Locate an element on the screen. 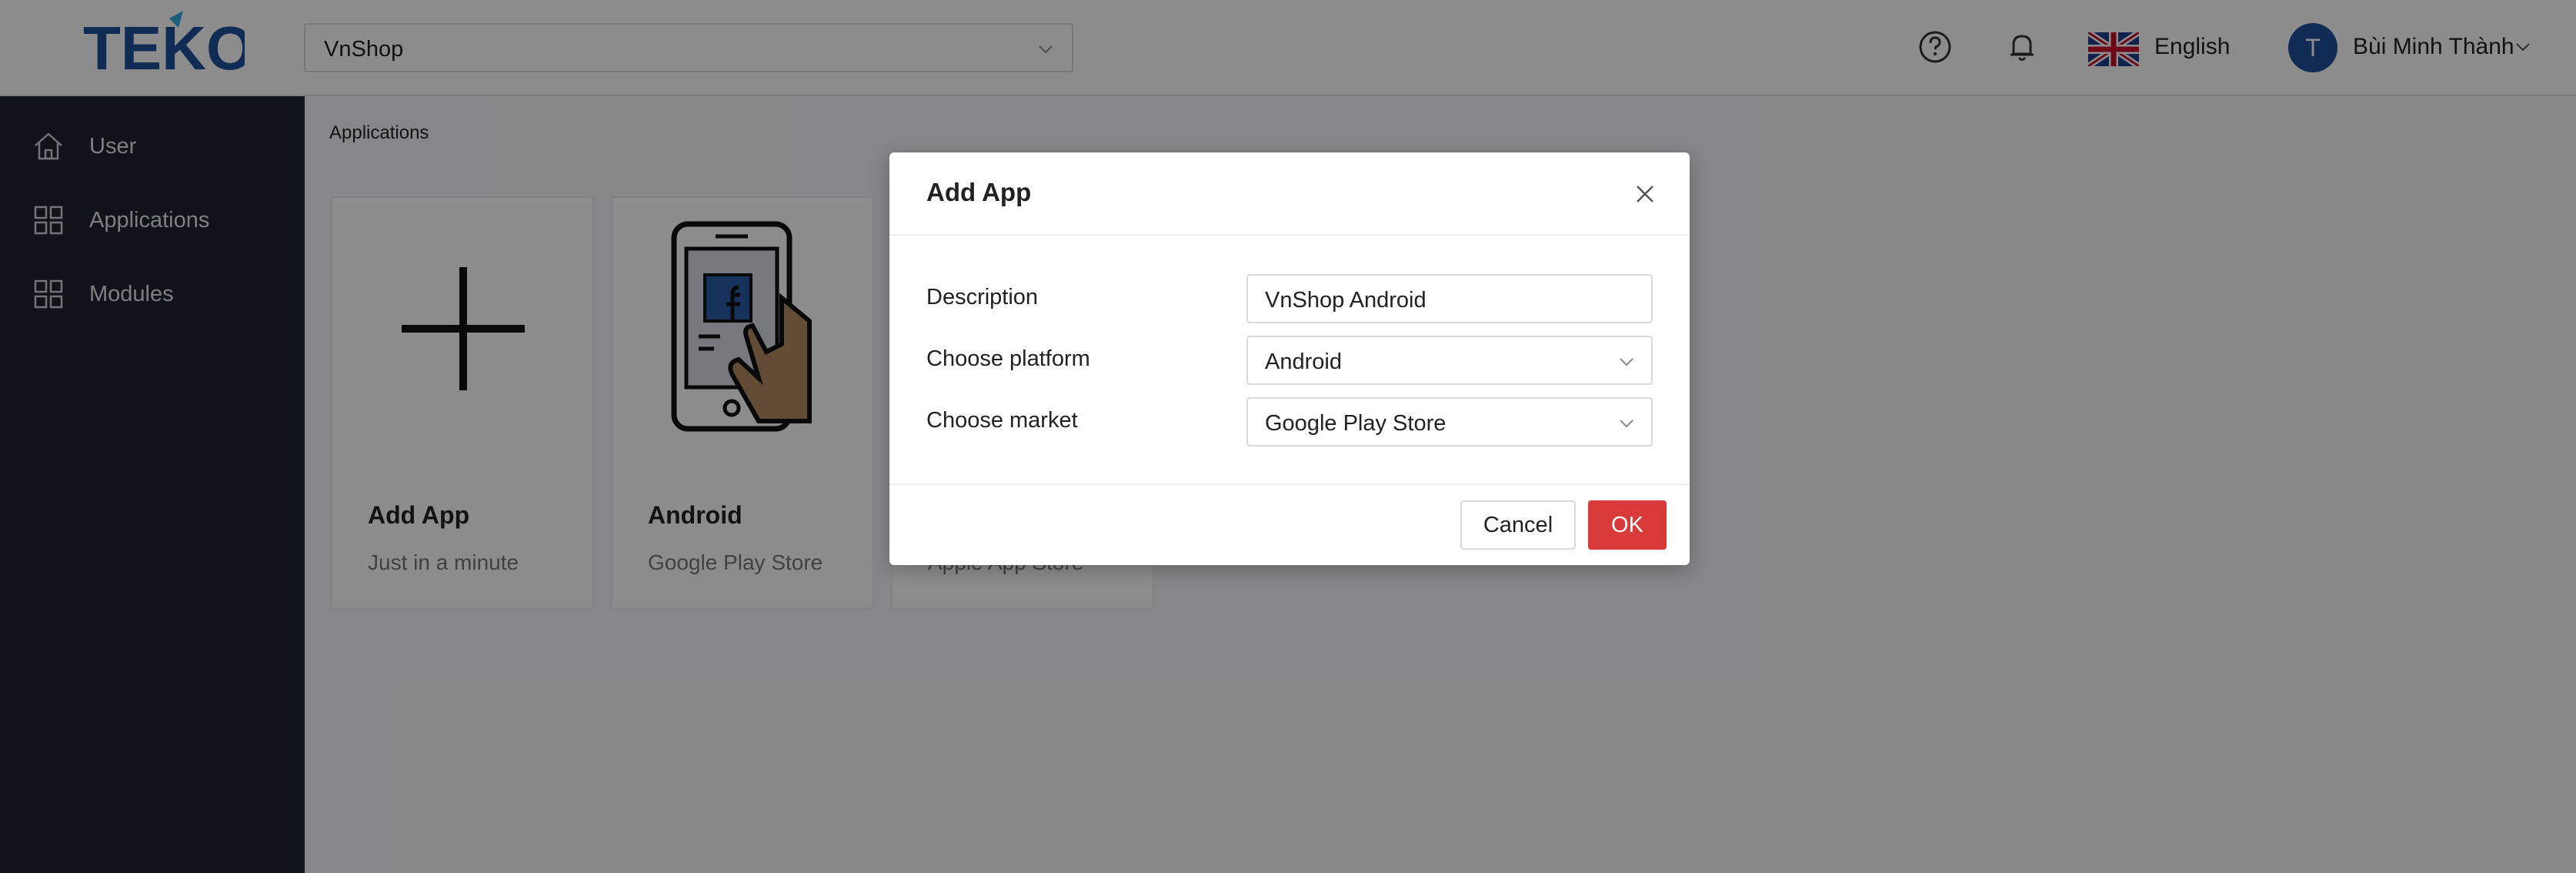 The width and height of the screenshot is (2576, 873). platform-label: Choose platform is located at coordinates (1008, 358).